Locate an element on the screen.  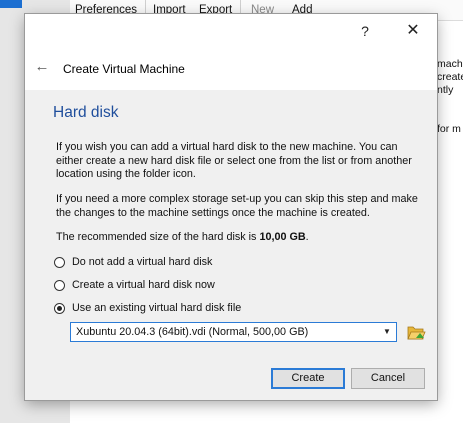
back-arrow-icon: ← is located at coordinates (42, 67).